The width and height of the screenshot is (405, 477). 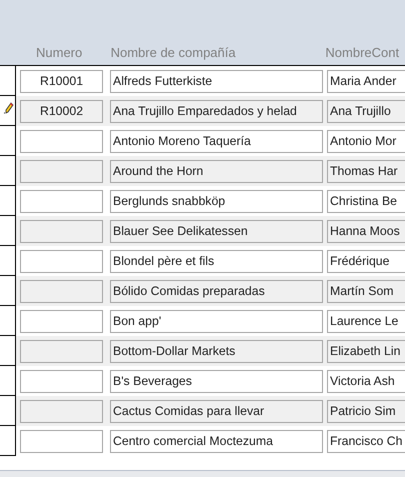 What do you see at coordinates (366, 111) in the screenshot?
I see `contact-field: Ana Trujillo` at bounding box center [366, 111].